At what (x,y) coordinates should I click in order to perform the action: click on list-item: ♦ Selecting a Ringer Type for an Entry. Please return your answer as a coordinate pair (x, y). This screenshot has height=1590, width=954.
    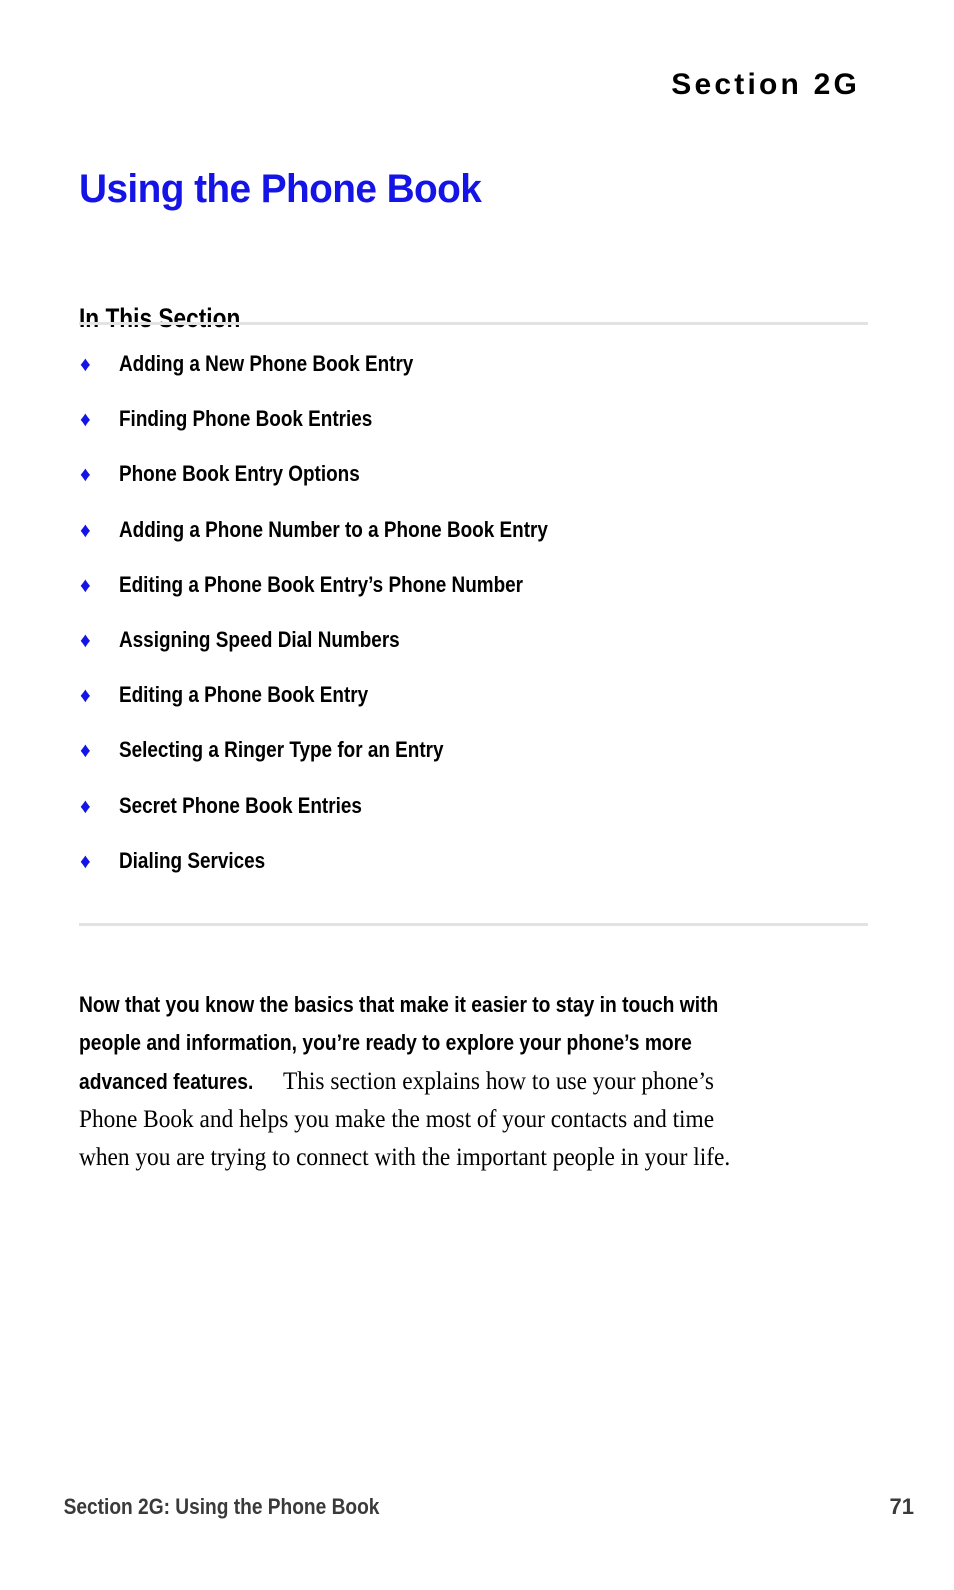
    Looking at the image, I should click on (479, 763).